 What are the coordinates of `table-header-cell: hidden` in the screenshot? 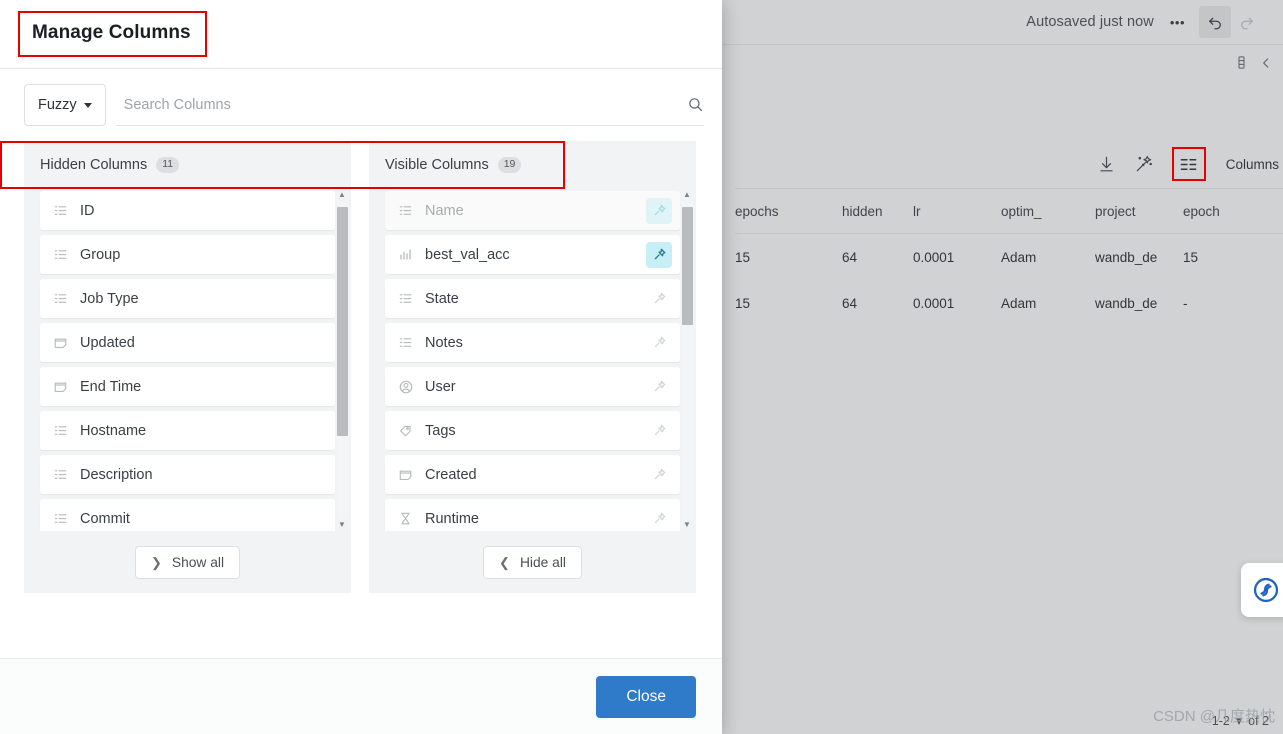 It's located at (877, 211).